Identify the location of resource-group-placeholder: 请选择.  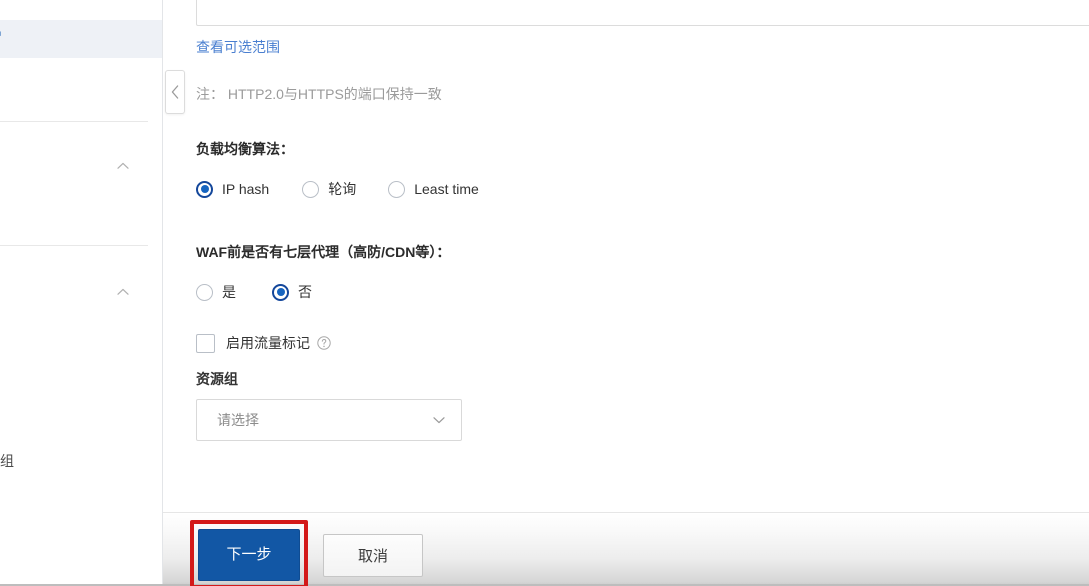
(238, 420).